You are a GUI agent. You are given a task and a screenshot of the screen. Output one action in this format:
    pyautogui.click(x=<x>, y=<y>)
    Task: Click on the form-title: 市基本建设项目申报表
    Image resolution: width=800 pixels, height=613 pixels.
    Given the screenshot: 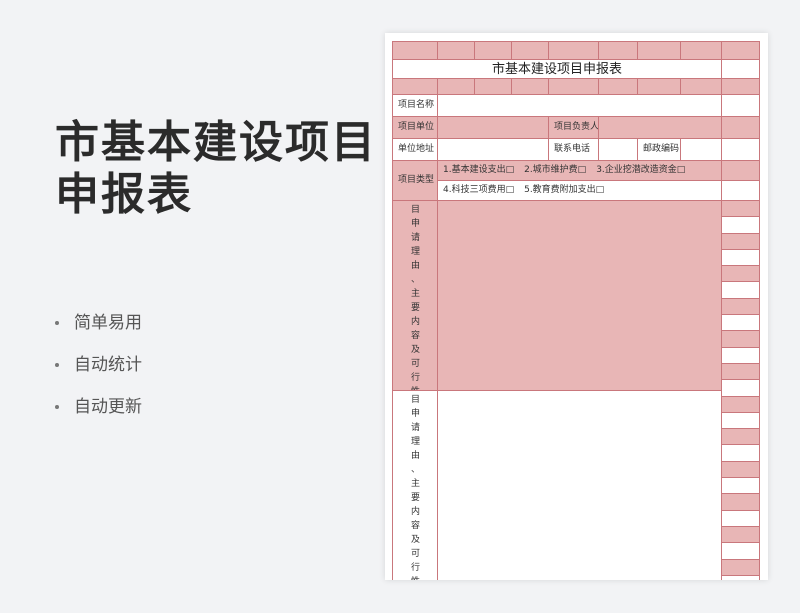 What is the action you would take?
    pyautogui.click(x=557, y=69)
    